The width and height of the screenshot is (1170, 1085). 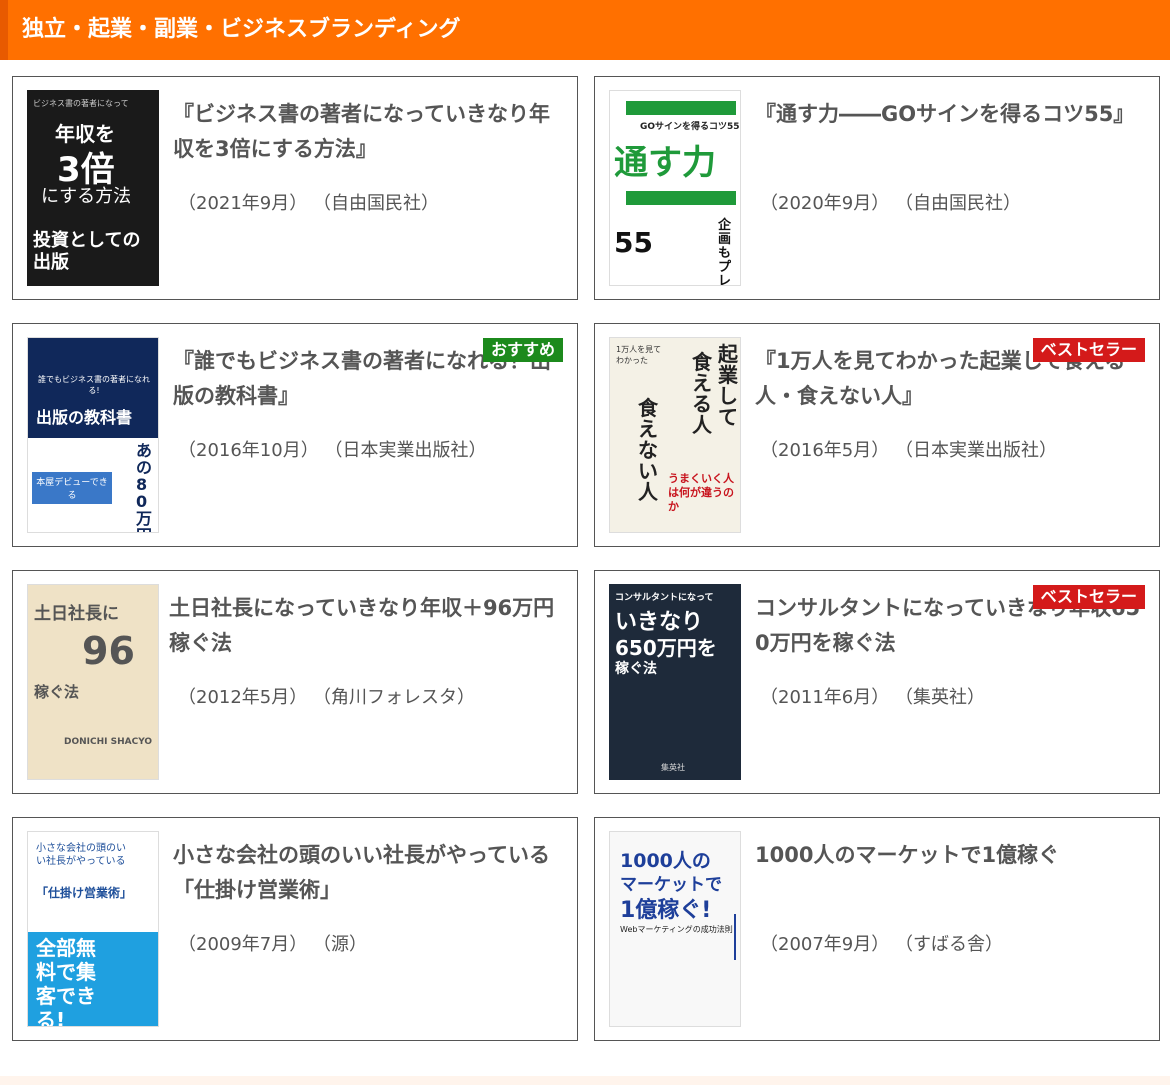 I want to click on book-cover: 1000人の マーケットで 1億稼ぐ! Webマーケティングの成功法則, so click(x=675, y=929).